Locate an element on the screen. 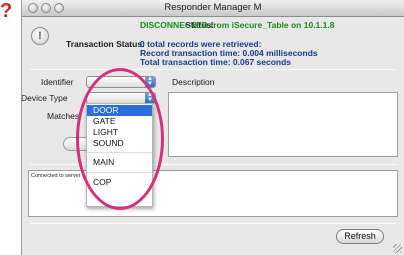 The height and width of the screenshot is (255, 404). title-bar: Responder Manager M is located at coordinates (213, 8).